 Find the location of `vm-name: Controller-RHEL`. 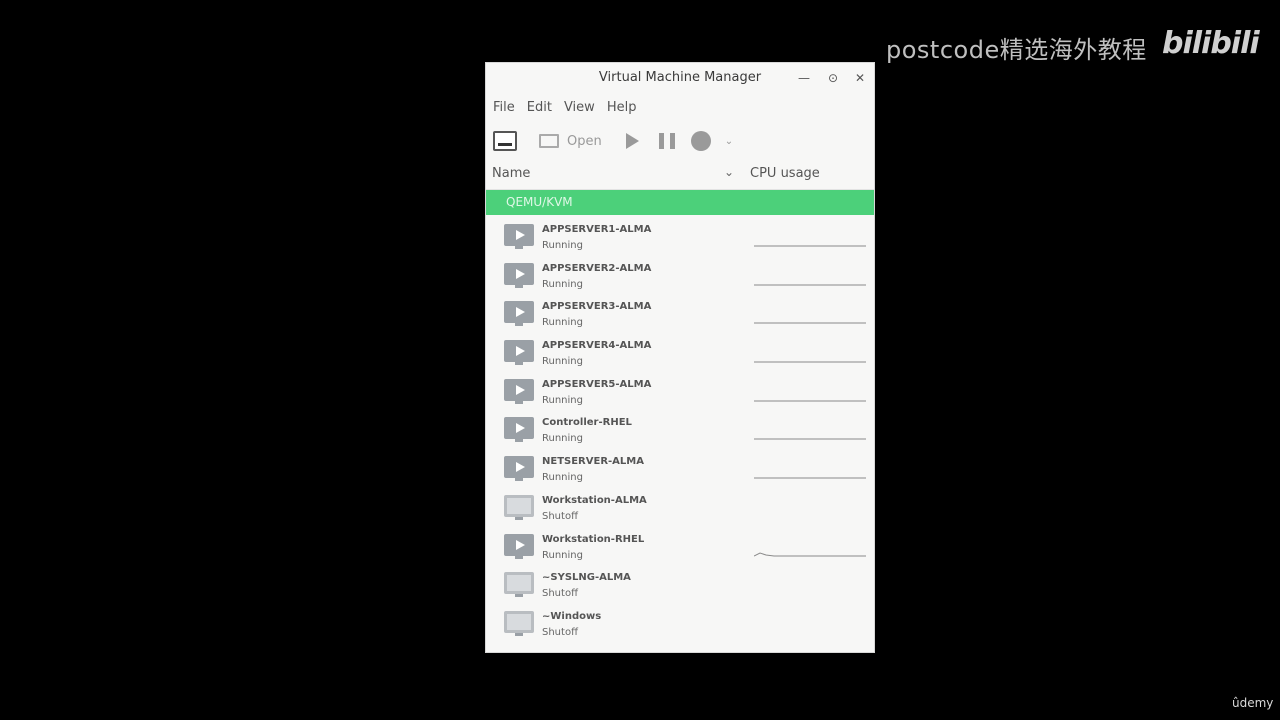

vm-name: Controller-RHEL is located at coordinates (587, 423).